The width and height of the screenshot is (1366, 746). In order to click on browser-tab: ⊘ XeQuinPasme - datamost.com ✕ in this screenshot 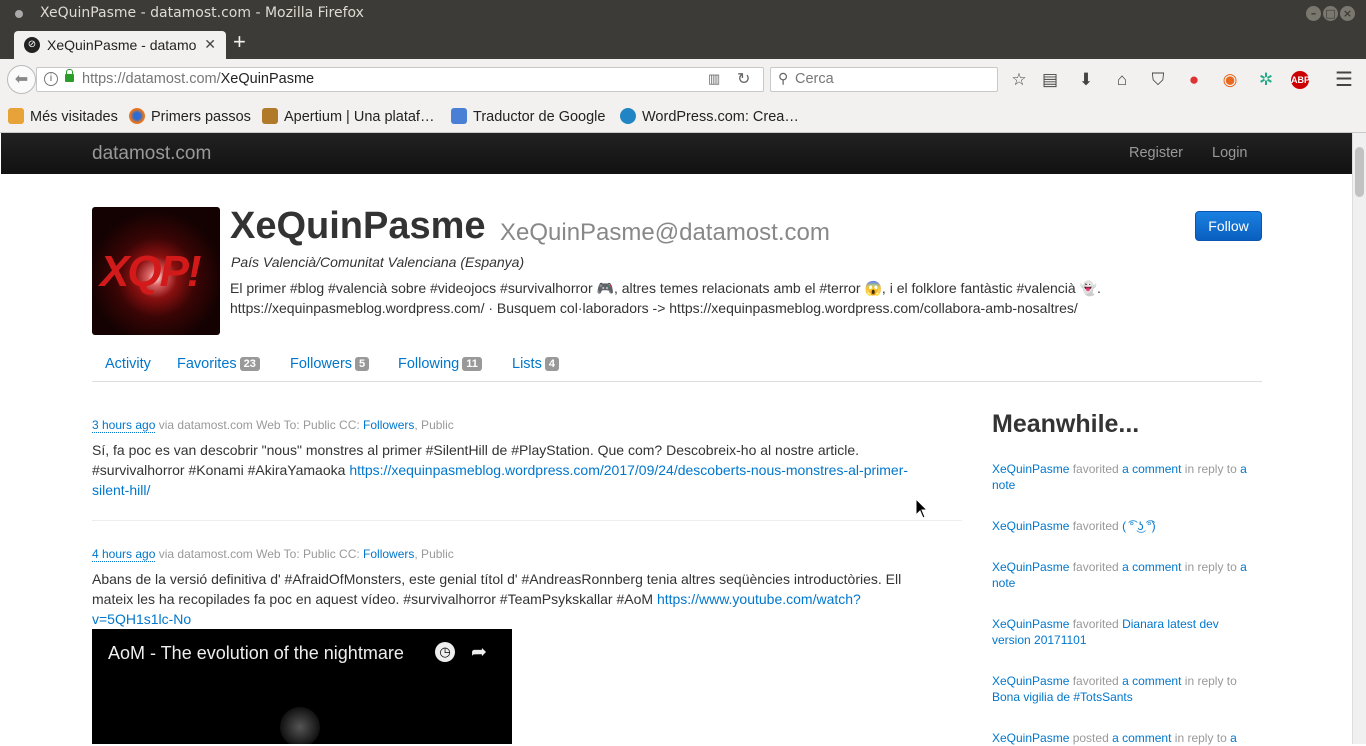, I will do `click(120, 45)`.